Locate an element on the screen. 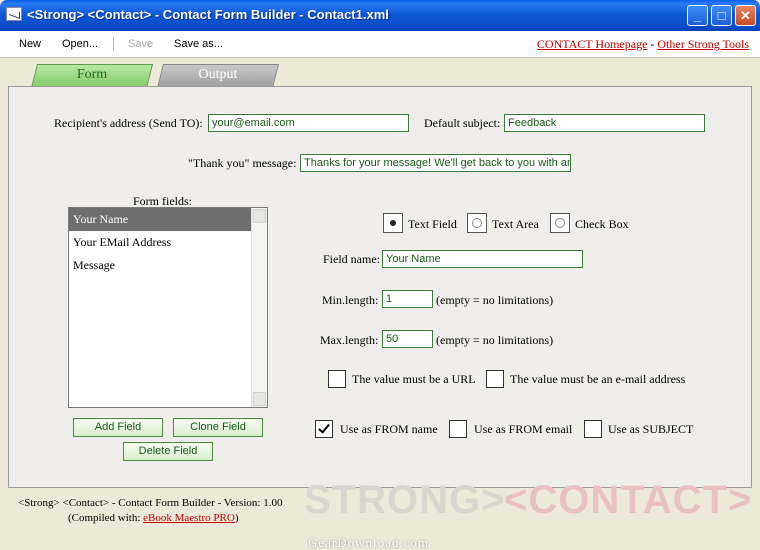 This screenshot has width=760, height=550. tab-form: Form is located at coordinates (92, 76).